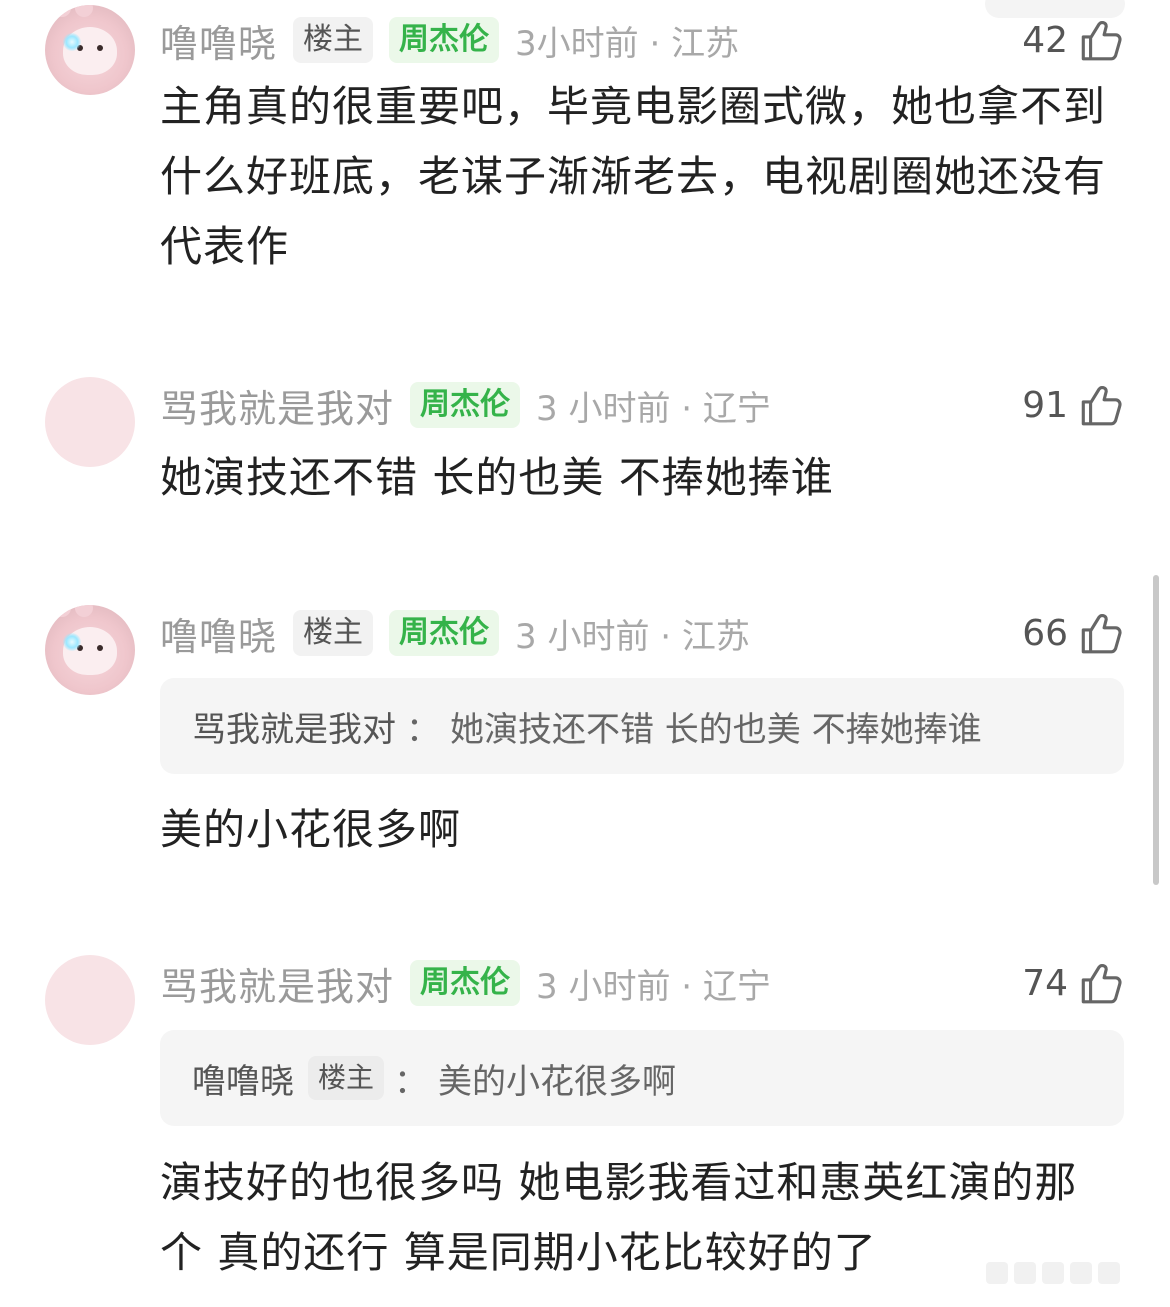 The height and width of the screenshot is (1307, 1170). What do you see at coordinates (1074, 40) in the screenshot?
I see `like-button: 42` at bounding box center [1074, 40].